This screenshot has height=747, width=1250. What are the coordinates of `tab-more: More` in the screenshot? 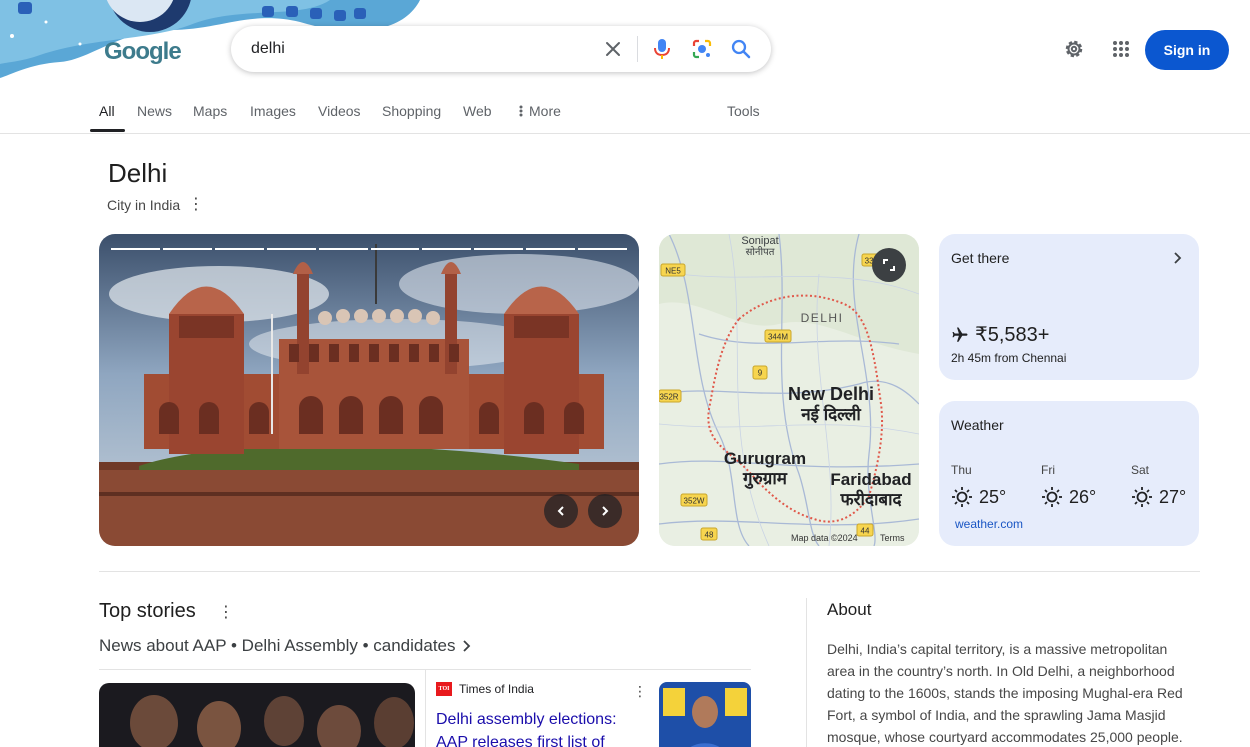 It's located at (540, 111).